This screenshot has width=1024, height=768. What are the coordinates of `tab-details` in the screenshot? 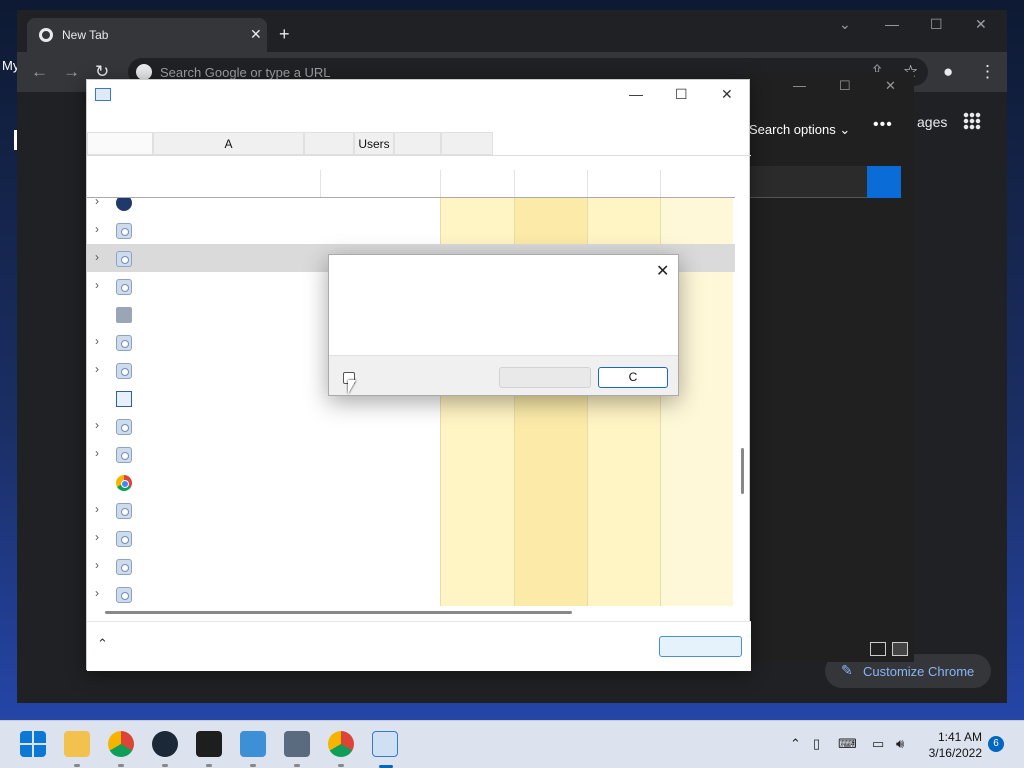 It's located at (417, 143).